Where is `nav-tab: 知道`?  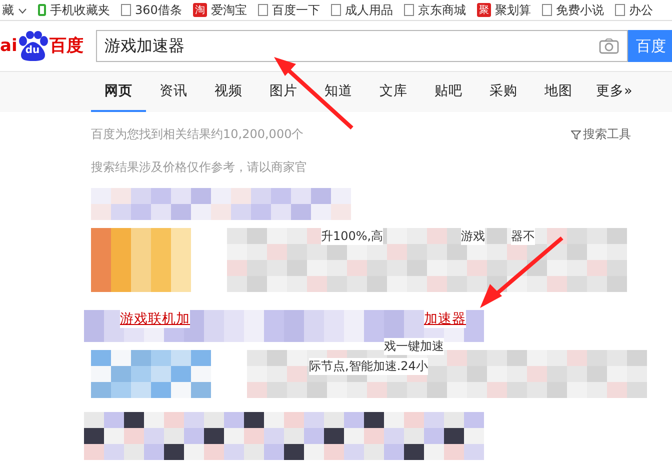
nav-tab: 知道 is located at coordinates (338, 92).